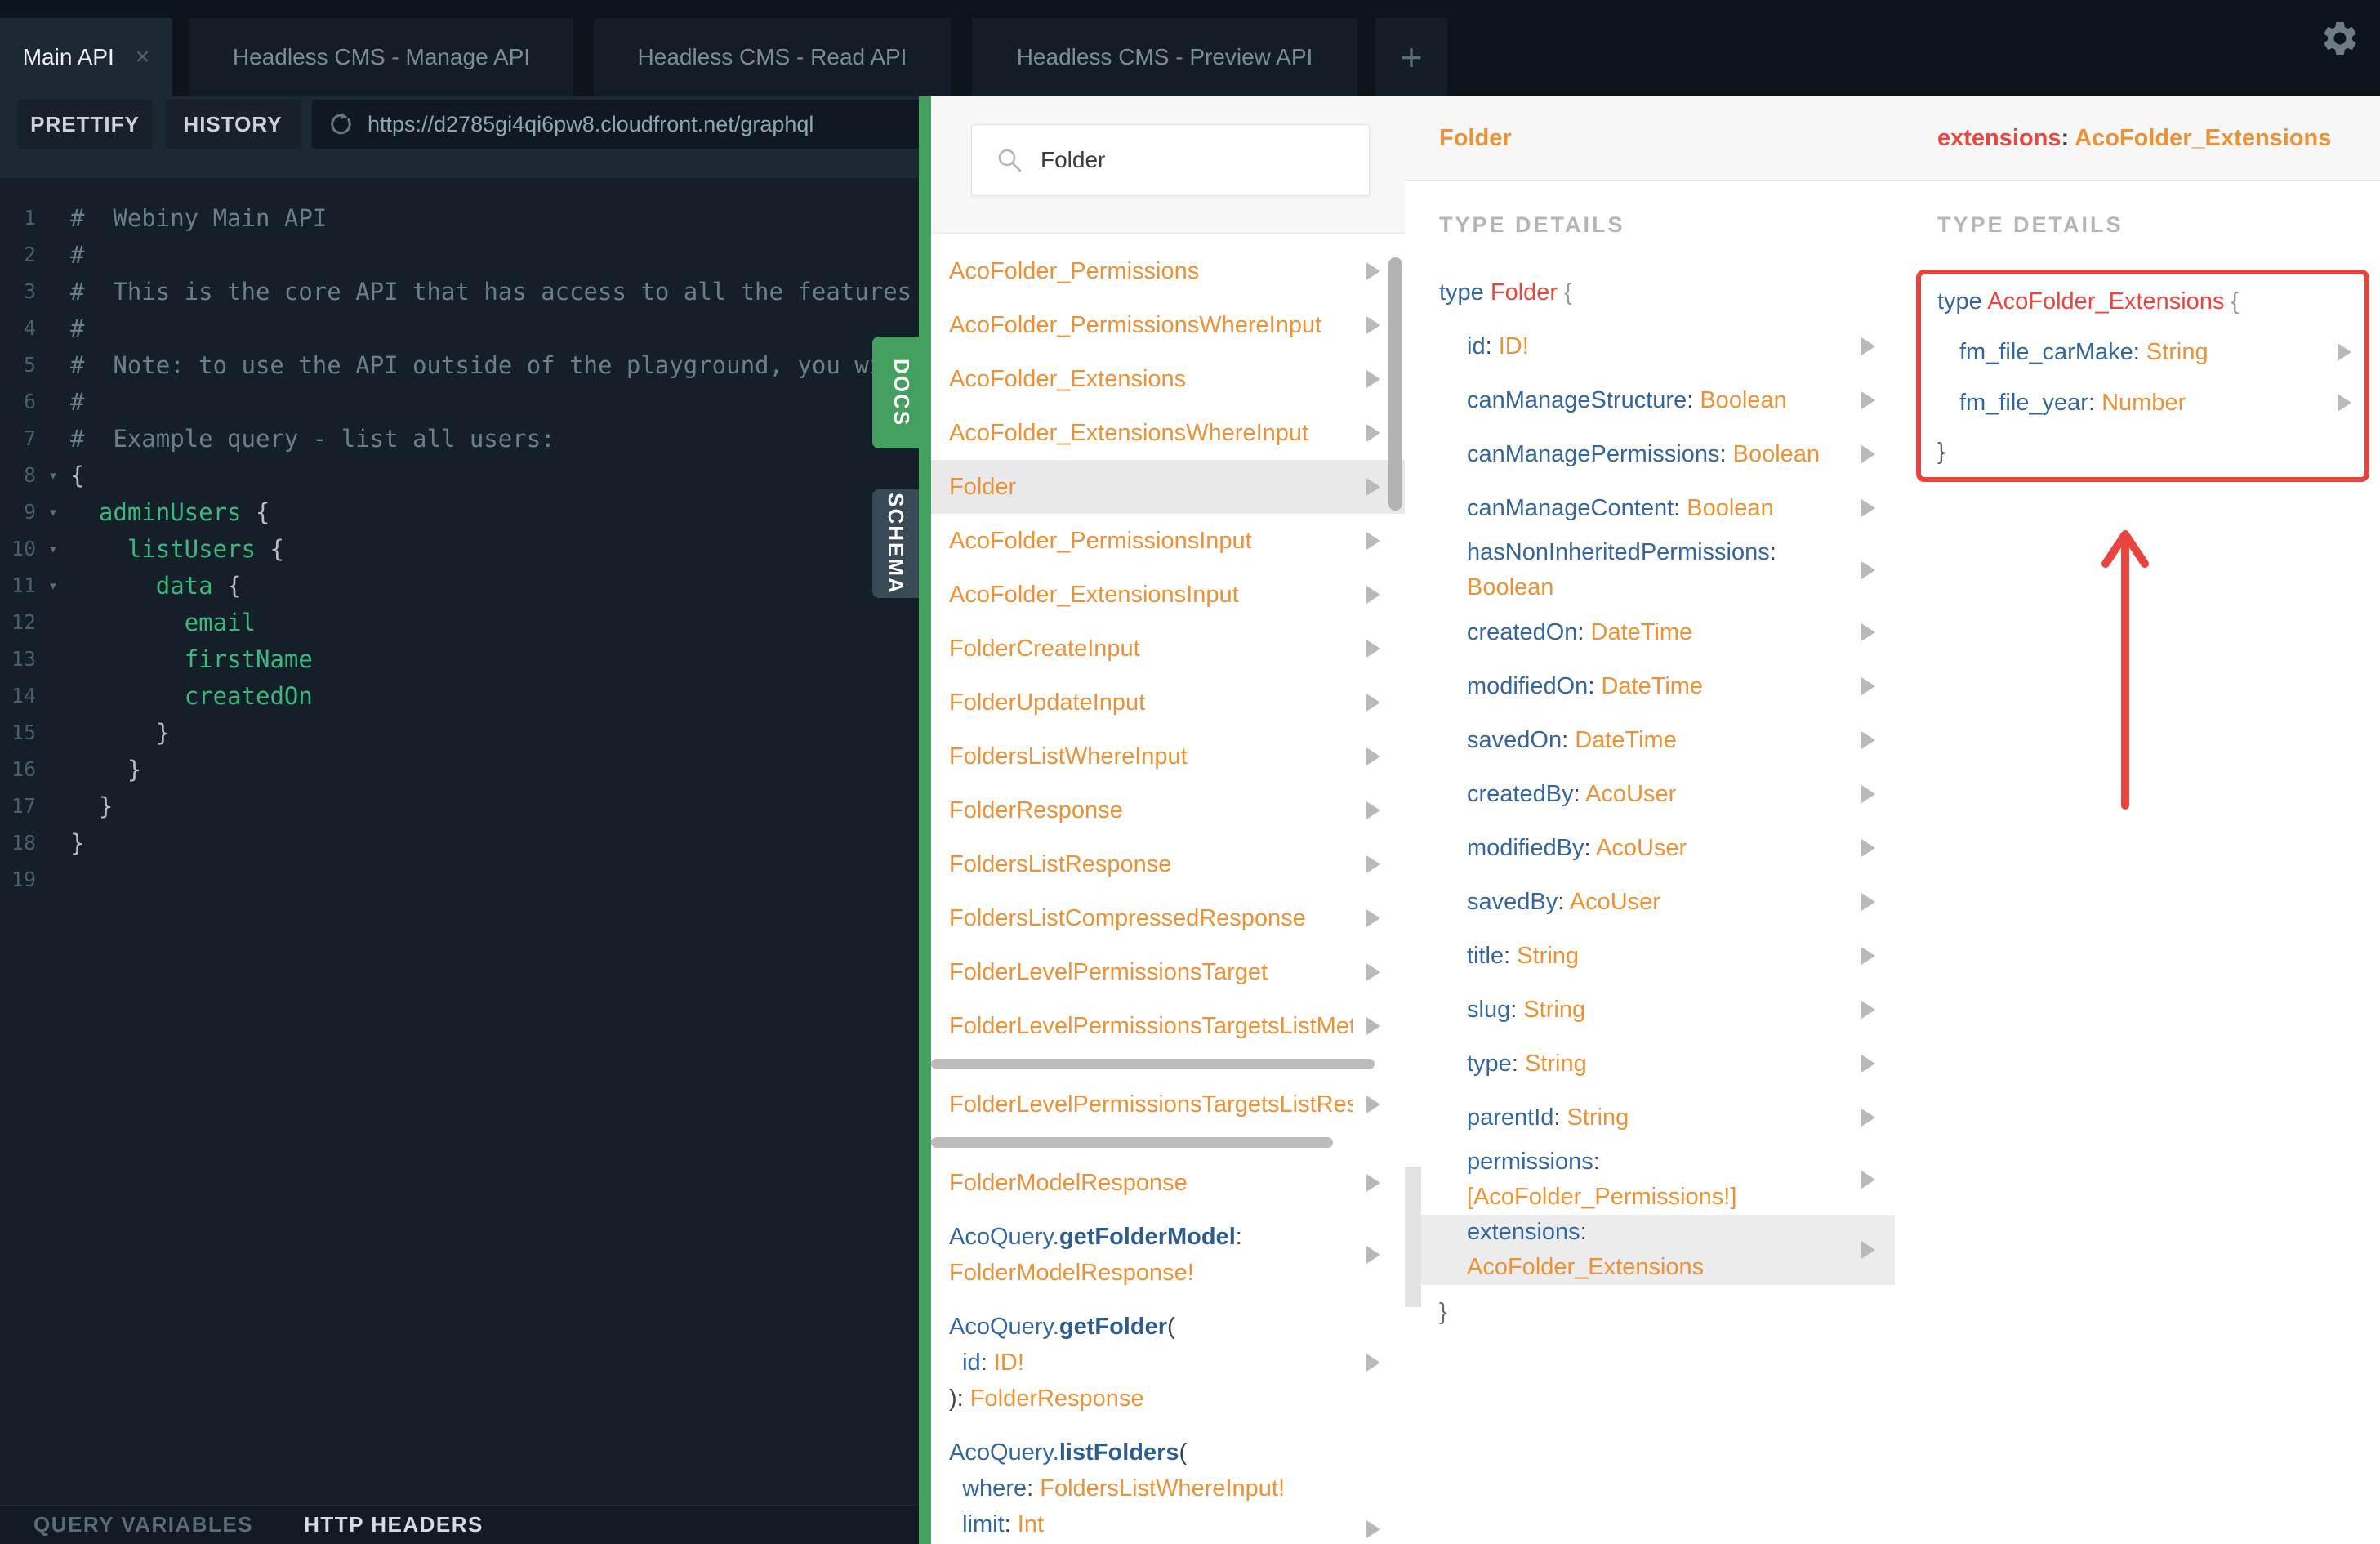 The image size is (2380, 1544). What do you see at coordinates (1650, 400) in the screenshot?
I see `type-field-row-canmanagestructure: canManageStructure: Boolean` at bounding box center [1650, 400].